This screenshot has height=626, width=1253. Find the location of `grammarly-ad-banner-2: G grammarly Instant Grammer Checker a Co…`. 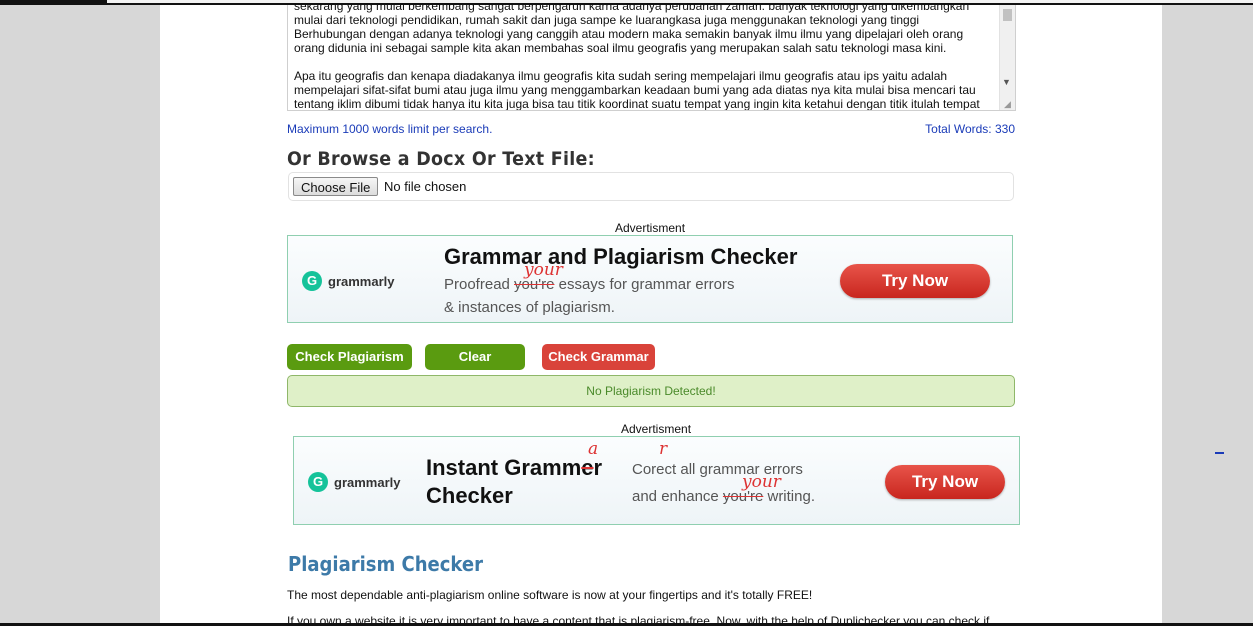

grammarly-ad-banner-2: G grammarly Instant Grammer Checker a Co… is located at coordinates (656, 480).